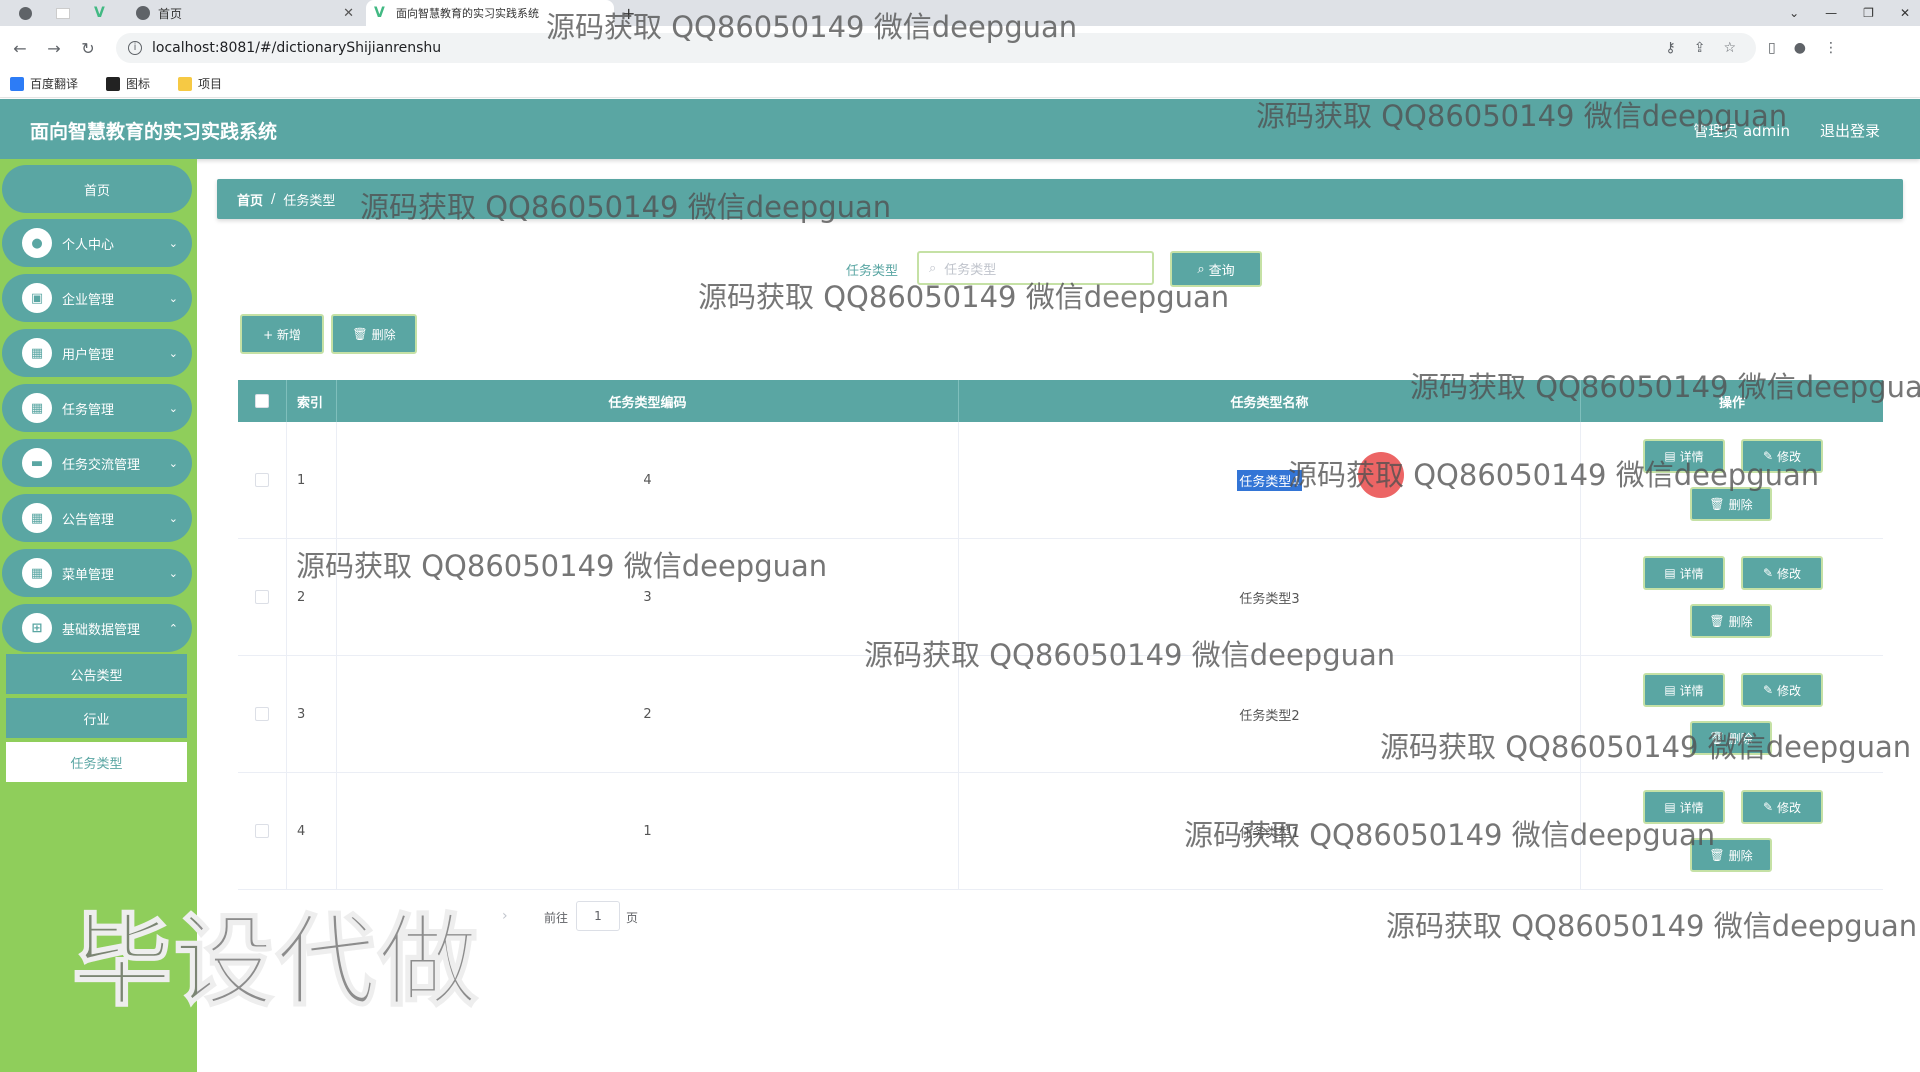 Image resolution: width=1920 pixels, height=1072 pixels. Describe the element at coordinates (250, 199) in the screenshot. I see `breadcrumb-home: 首页` at that location.